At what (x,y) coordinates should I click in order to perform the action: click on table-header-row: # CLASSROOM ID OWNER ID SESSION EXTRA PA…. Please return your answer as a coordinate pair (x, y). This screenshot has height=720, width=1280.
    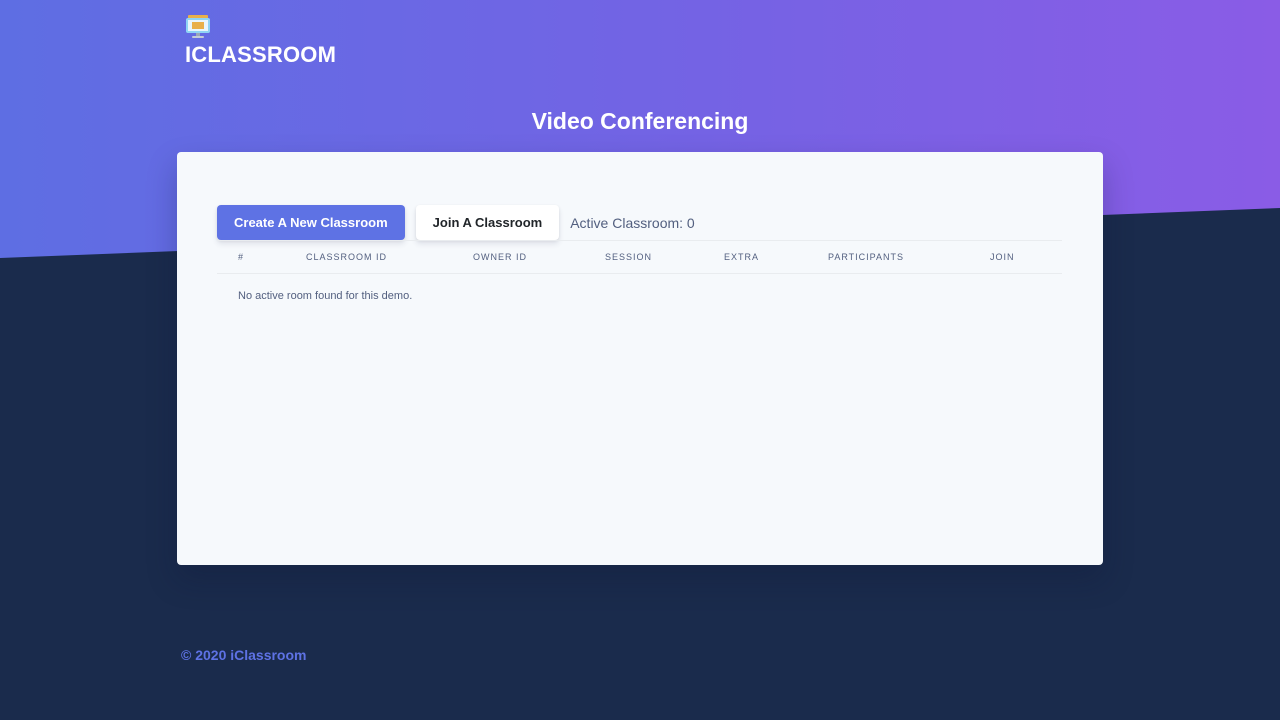
    Looking at the image, I should click on (639, 257).